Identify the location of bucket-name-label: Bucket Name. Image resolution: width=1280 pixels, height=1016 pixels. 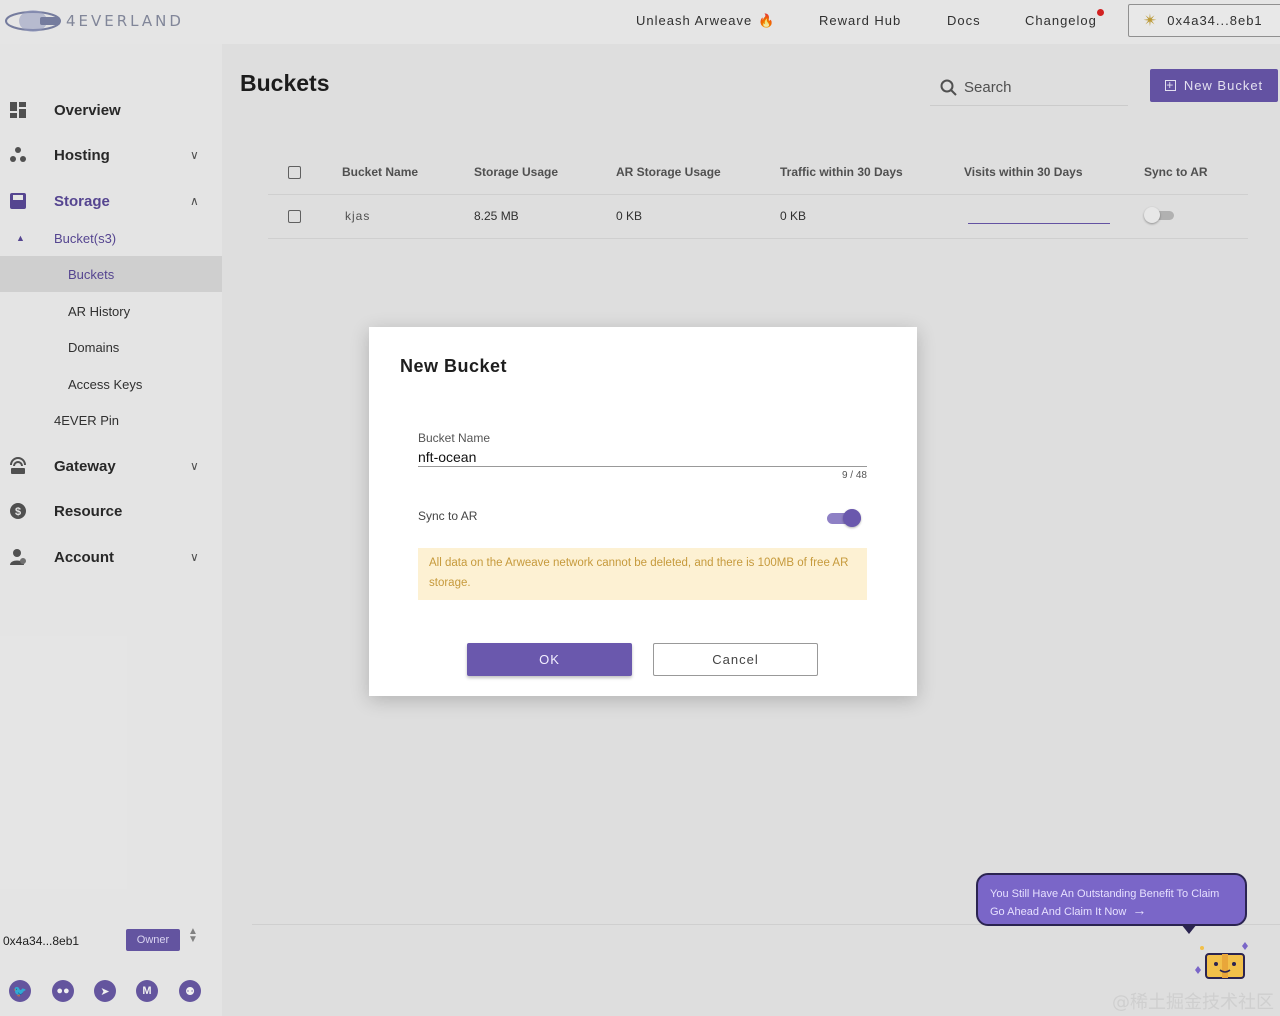
(454, 438).